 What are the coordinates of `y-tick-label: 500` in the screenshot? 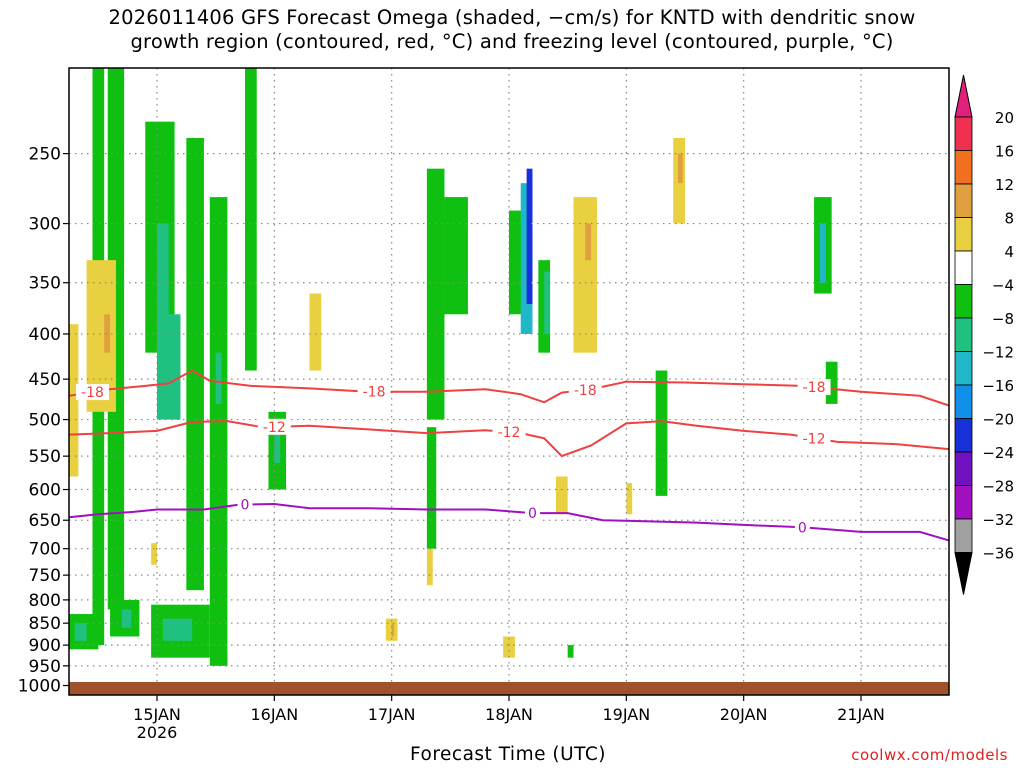 It's located at (45, 421).